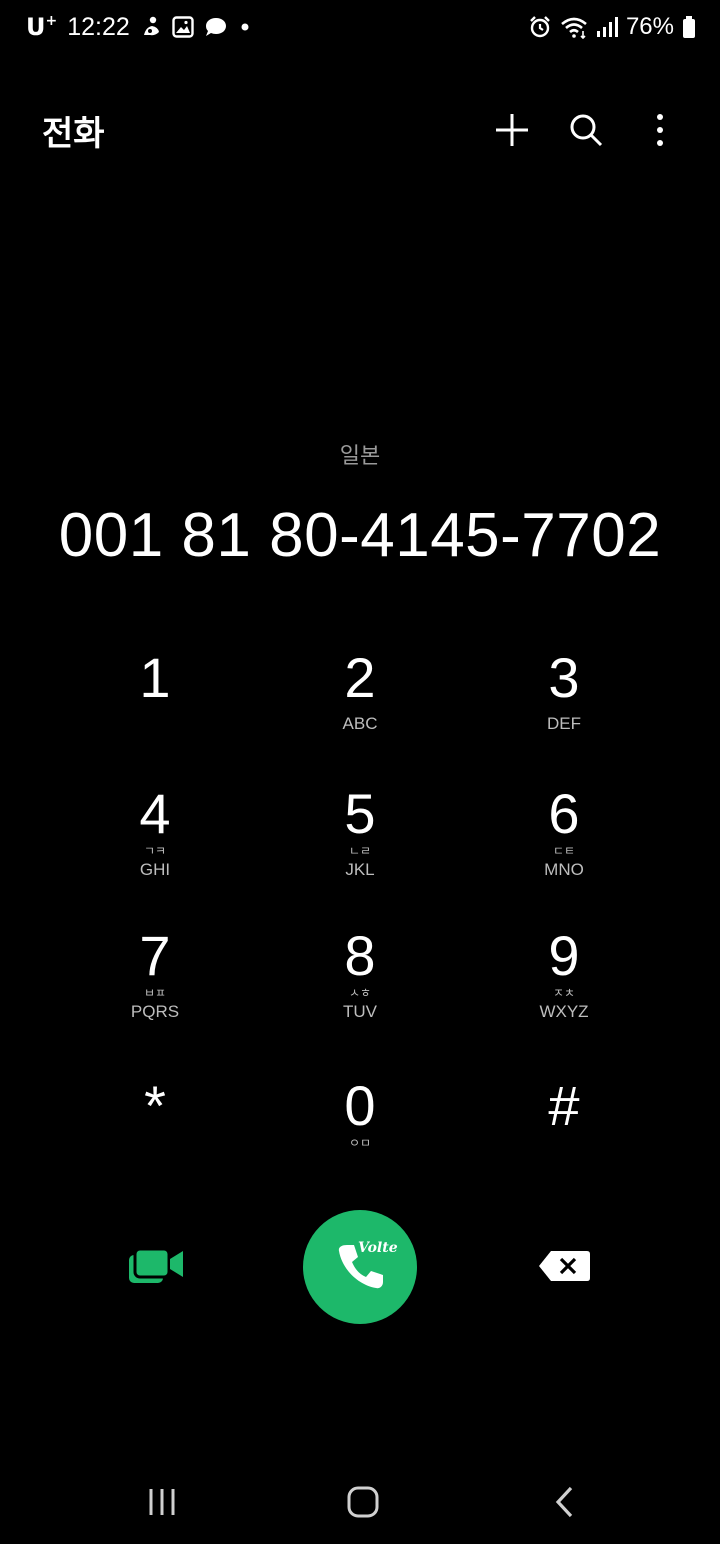 This screenshot has width=720, height=1544. Describe the element at coordinates (564, 955) in the screenshot. I see `key-digit: 9` at that location.